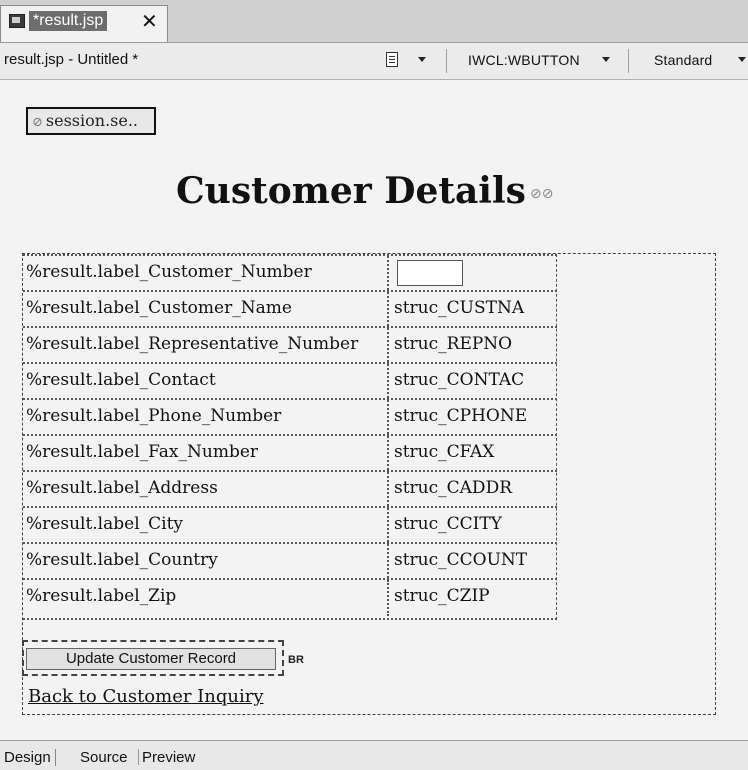 This screenshot has width=748, height=770. What do you see at coordinates (473, 273) in the screenshot?
I see `row-value` at bounding box center [473, 273].